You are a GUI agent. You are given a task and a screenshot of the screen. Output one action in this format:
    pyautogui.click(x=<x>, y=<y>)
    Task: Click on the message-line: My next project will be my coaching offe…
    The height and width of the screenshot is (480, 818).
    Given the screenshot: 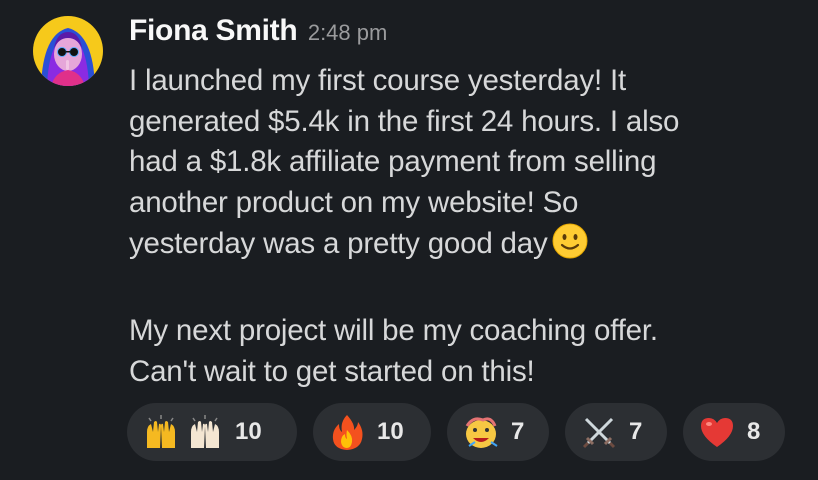 What is the action you would take?
    pyautogui.click(x=393, y=330)
    